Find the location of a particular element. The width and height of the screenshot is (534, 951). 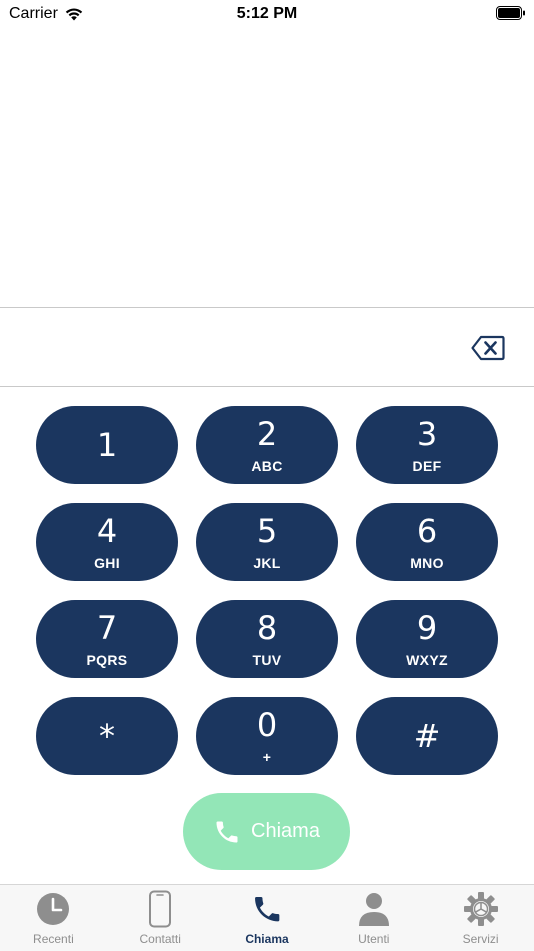

key-digit: 8 is located at coordinates (267, 628).